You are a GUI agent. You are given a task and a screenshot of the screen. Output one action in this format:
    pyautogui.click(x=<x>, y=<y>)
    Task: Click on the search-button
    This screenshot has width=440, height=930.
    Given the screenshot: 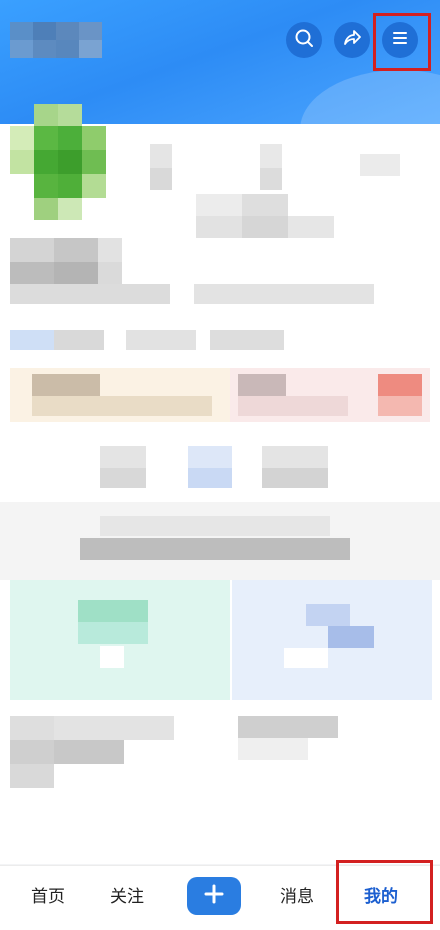 What is the action you would take?
    pyautogui.click(x=304, y=40)
    